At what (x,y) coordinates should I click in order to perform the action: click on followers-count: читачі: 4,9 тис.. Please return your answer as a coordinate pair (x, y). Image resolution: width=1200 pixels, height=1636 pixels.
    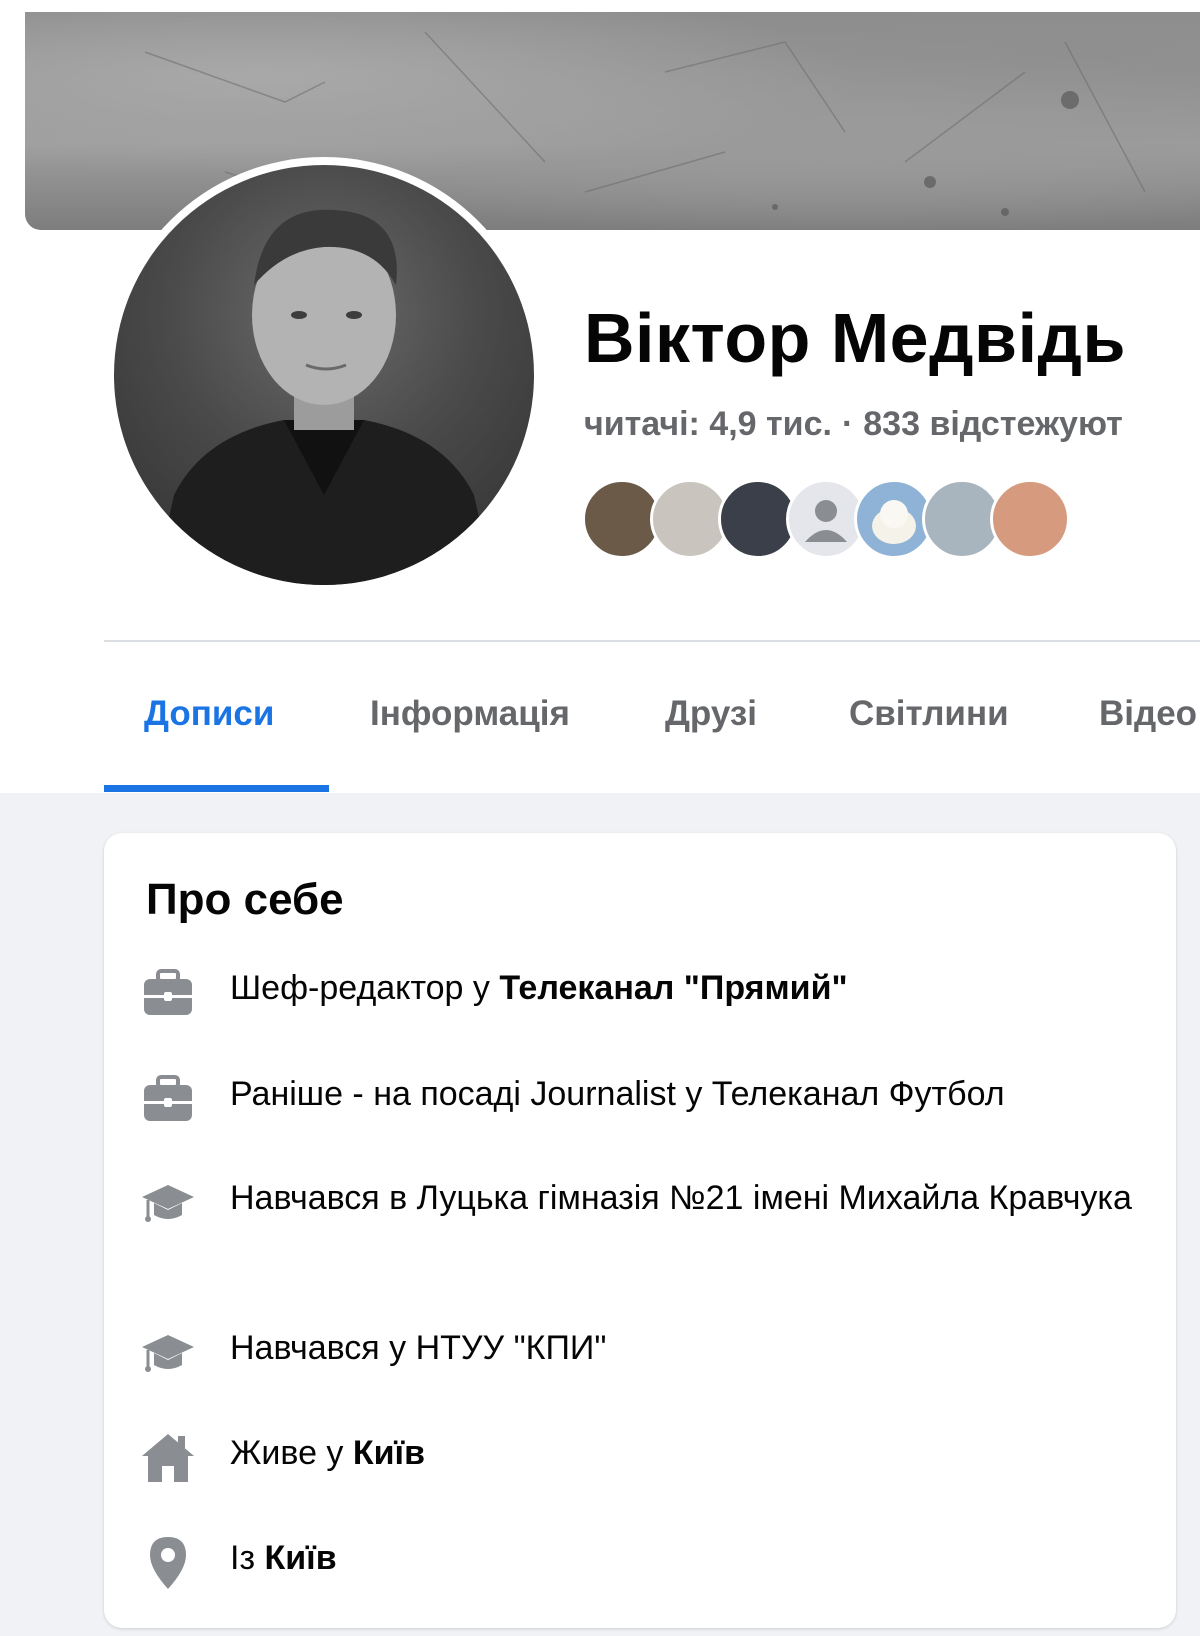
    Looking at the image, I should click on (708, 424).